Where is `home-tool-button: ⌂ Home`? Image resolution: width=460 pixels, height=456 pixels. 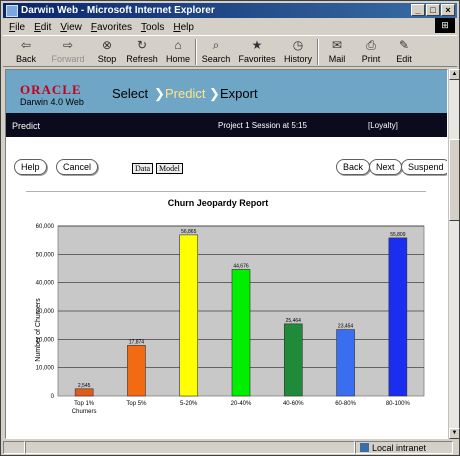
home-tool-button: ⌂ Home is located at coordinates (178, 51).